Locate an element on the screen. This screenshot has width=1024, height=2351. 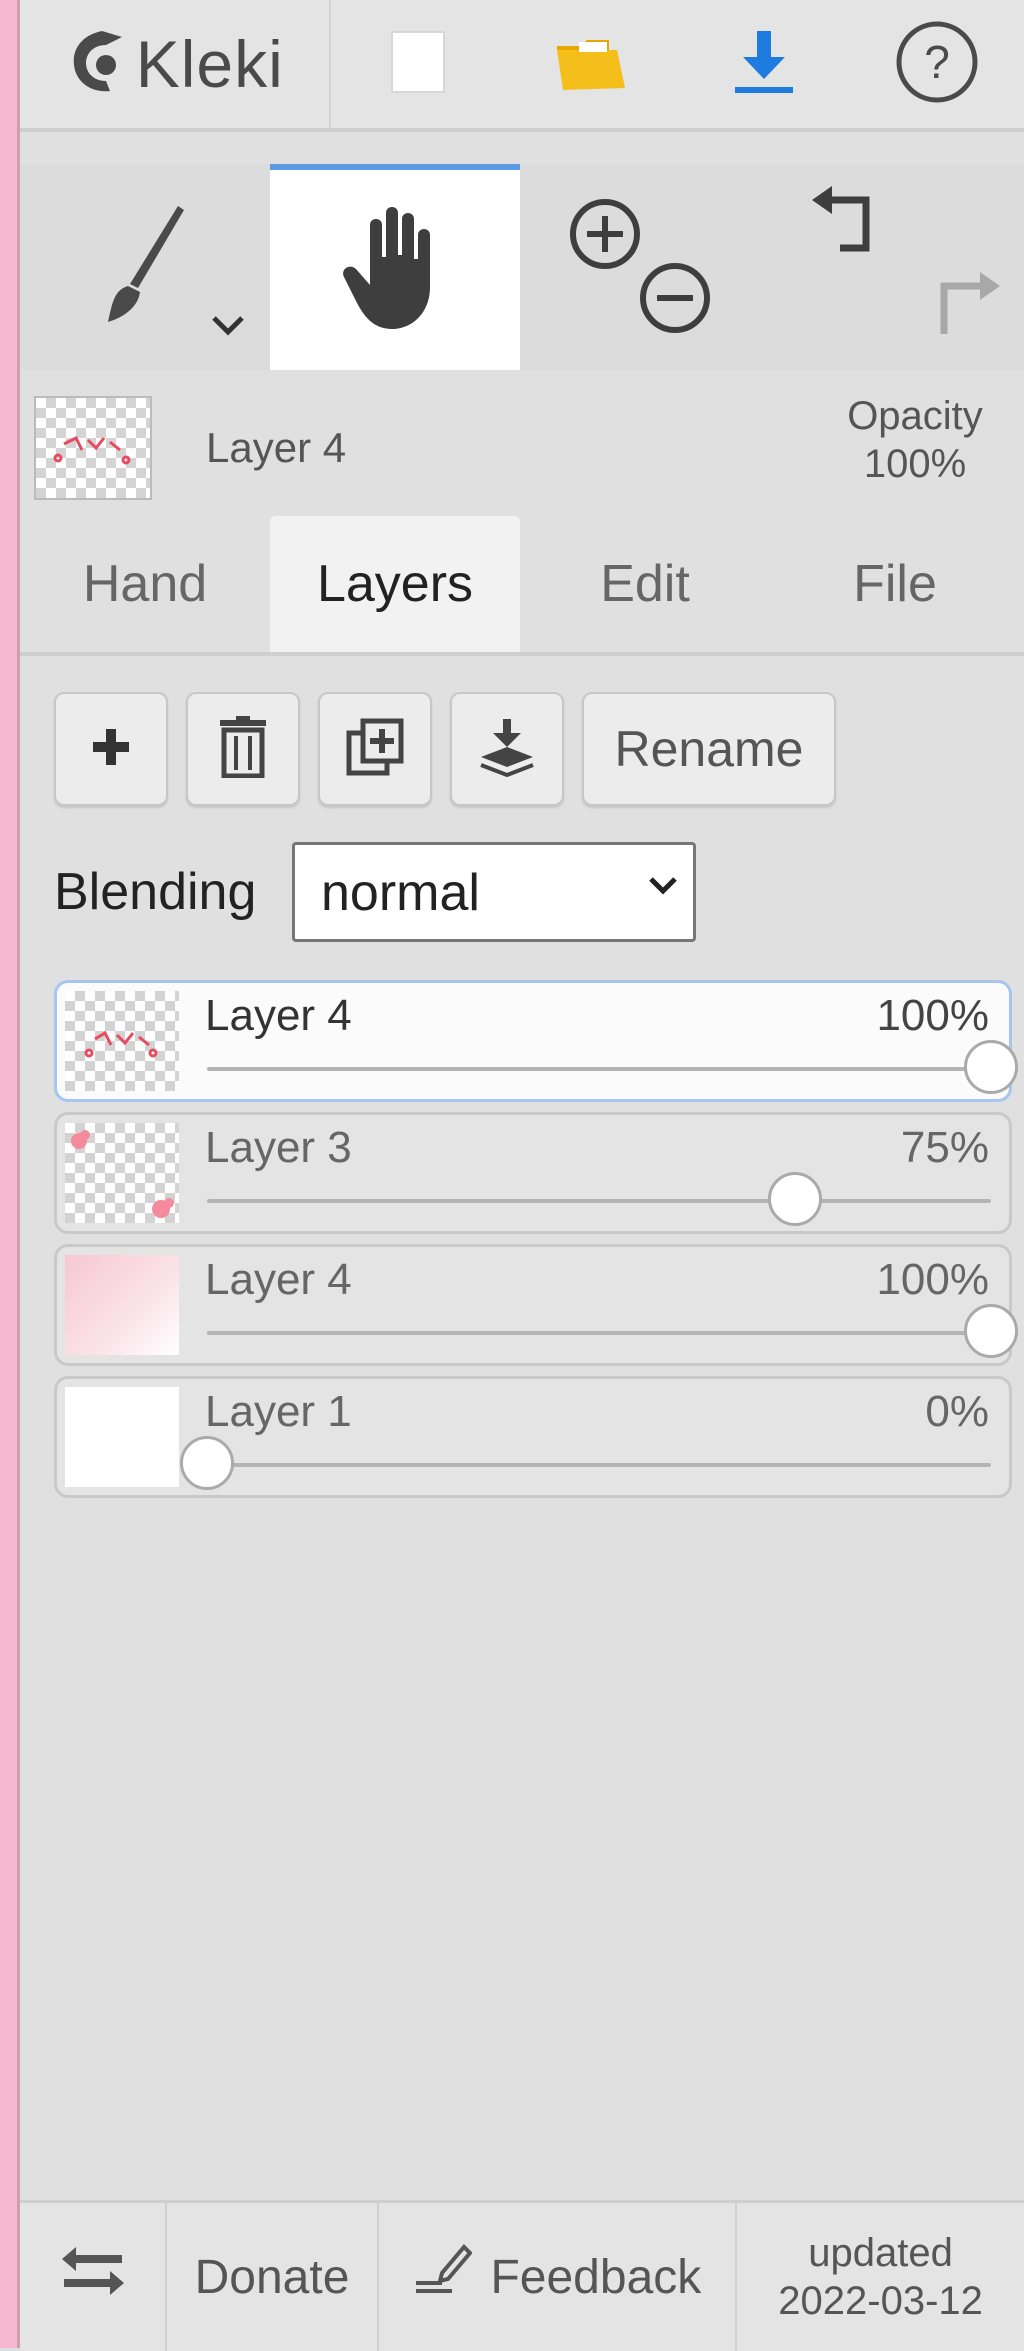
duplicate-layer-icon is located at coordinates (375, 749).